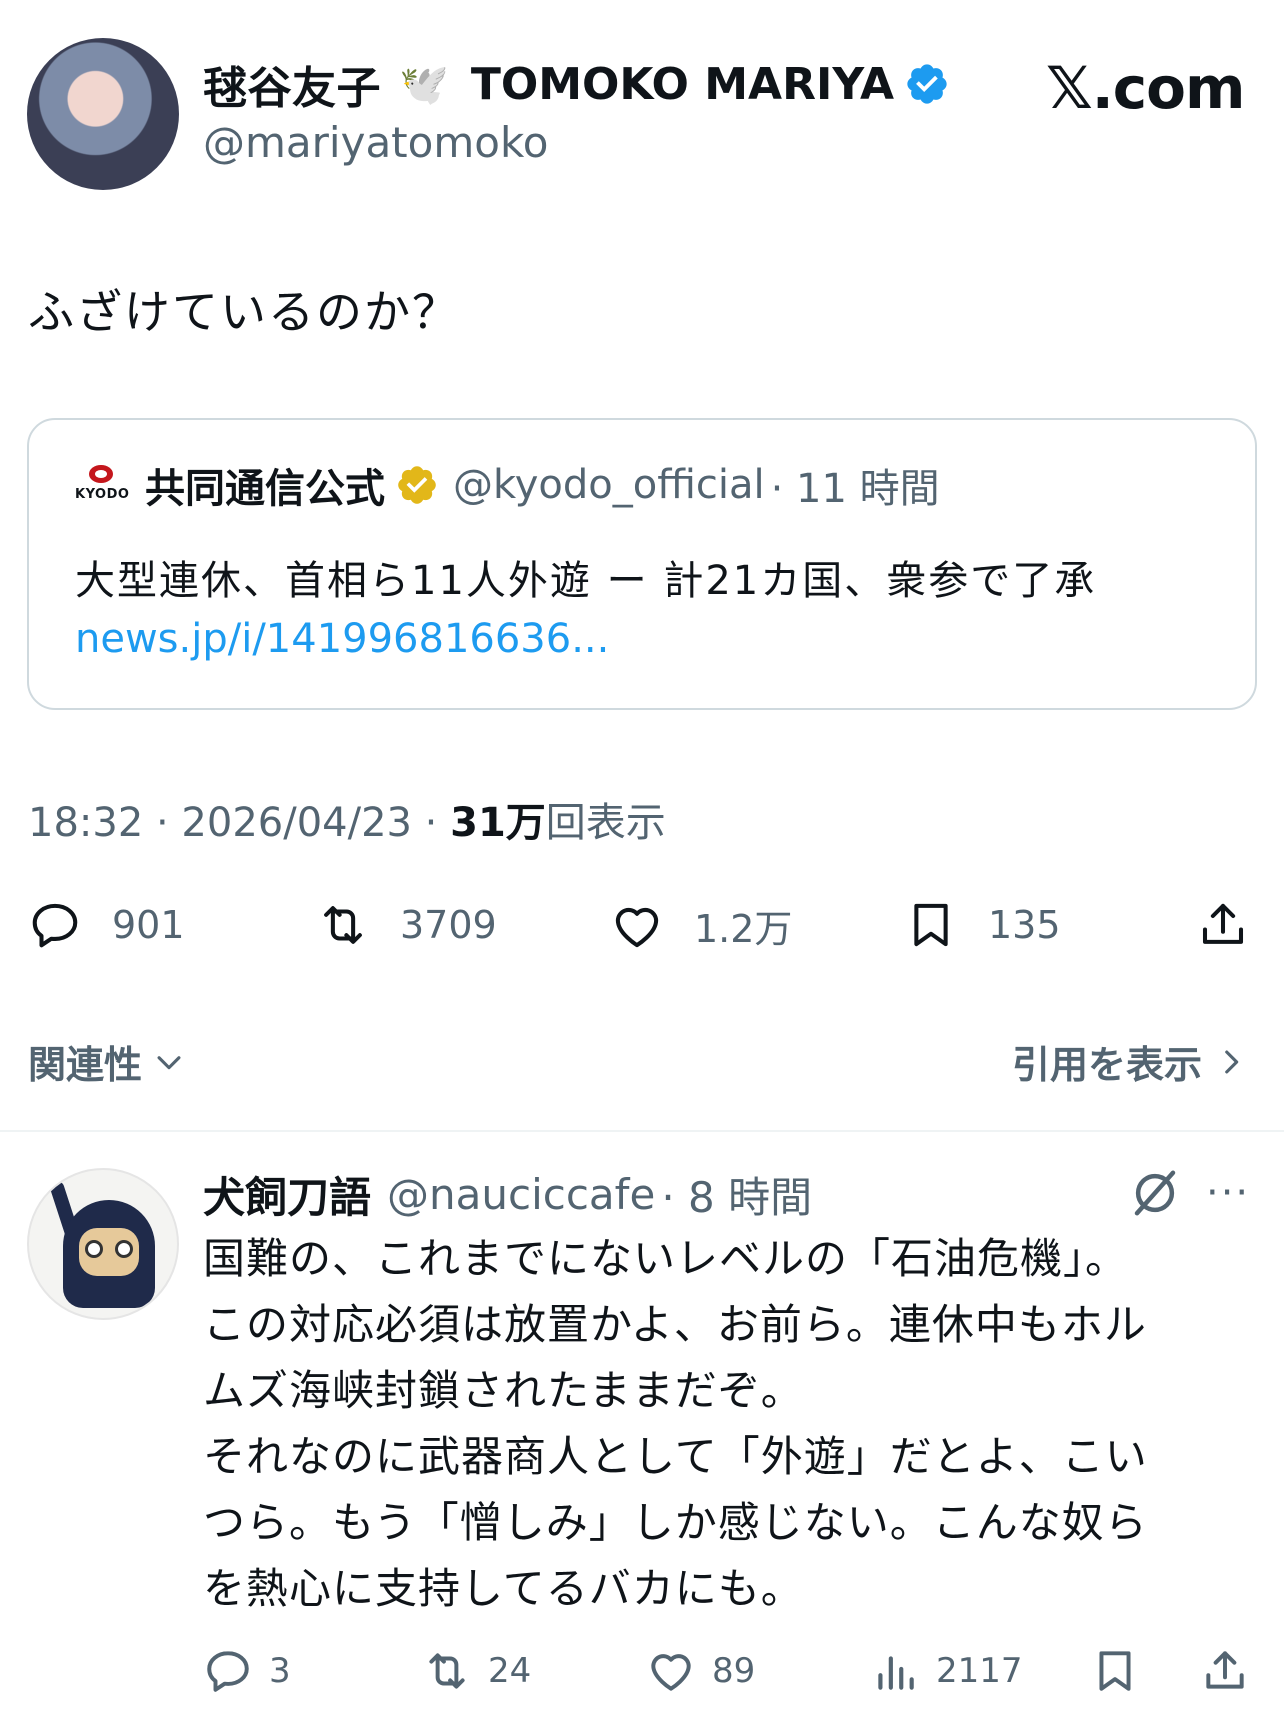 The image size is (1284, 1733). Describe the element at coordinates (476, 1671) in the screenshot. I see `reply-retweet-button: 24` at that location.